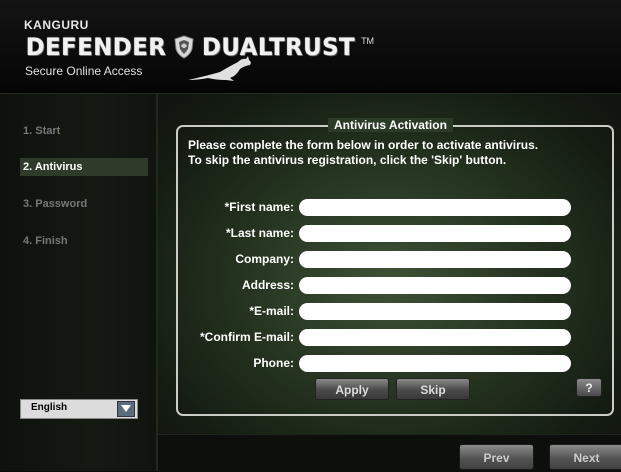  I want to click on apply-button: Apply, so click(352, 389).